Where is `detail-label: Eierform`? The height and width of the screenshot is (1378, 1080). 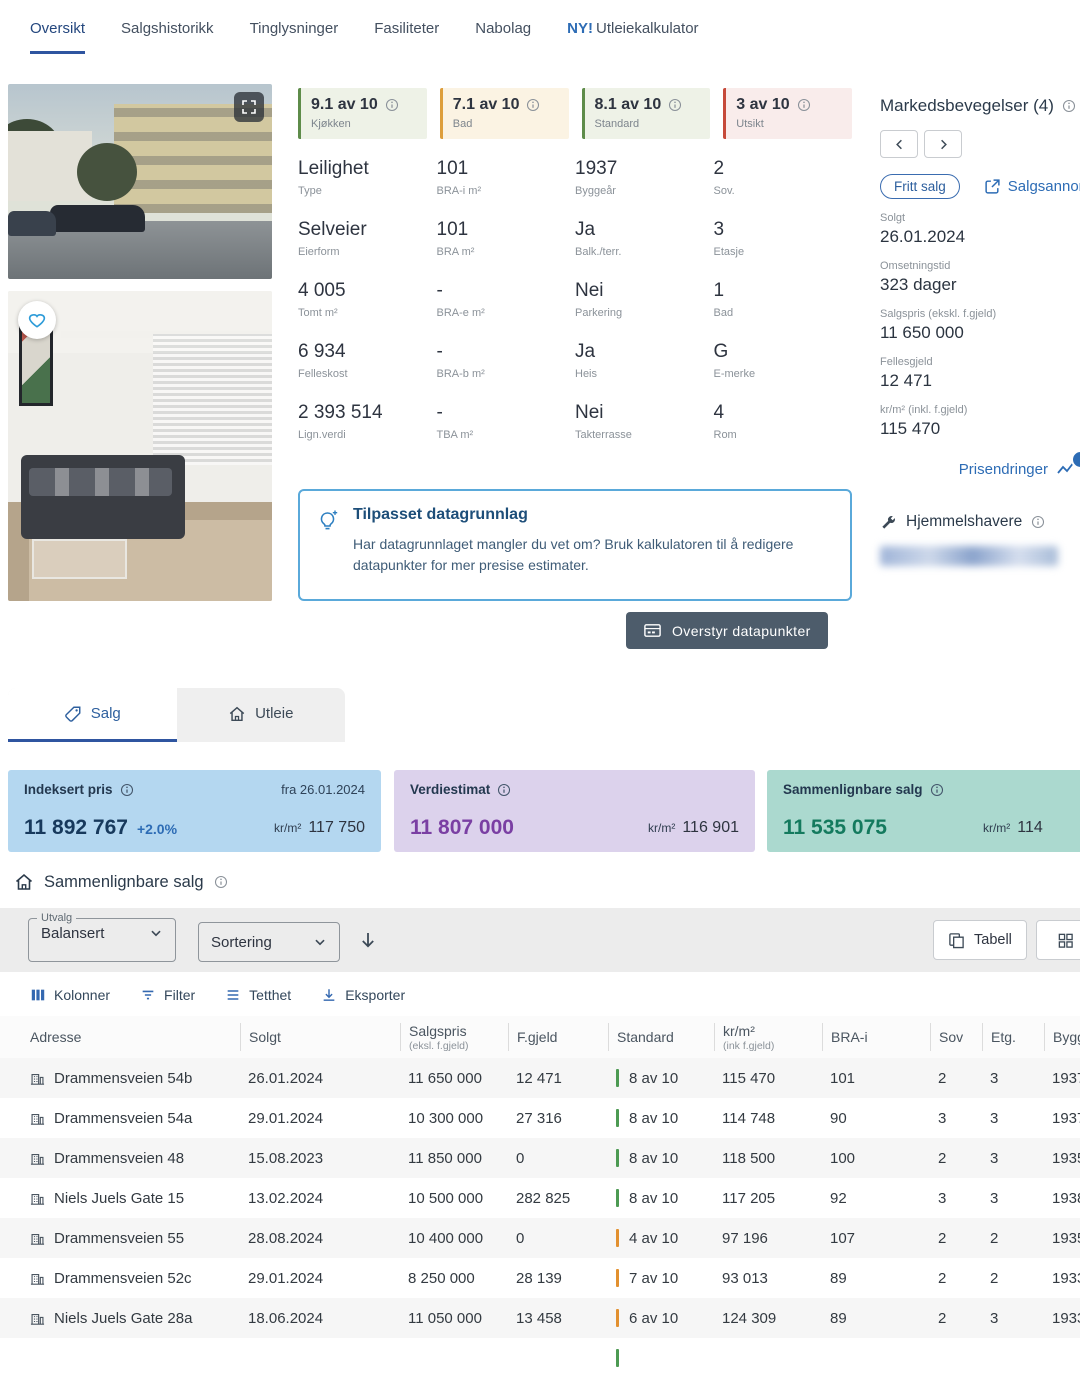 detail-label: Eierform is located at coordinates (319, 252).